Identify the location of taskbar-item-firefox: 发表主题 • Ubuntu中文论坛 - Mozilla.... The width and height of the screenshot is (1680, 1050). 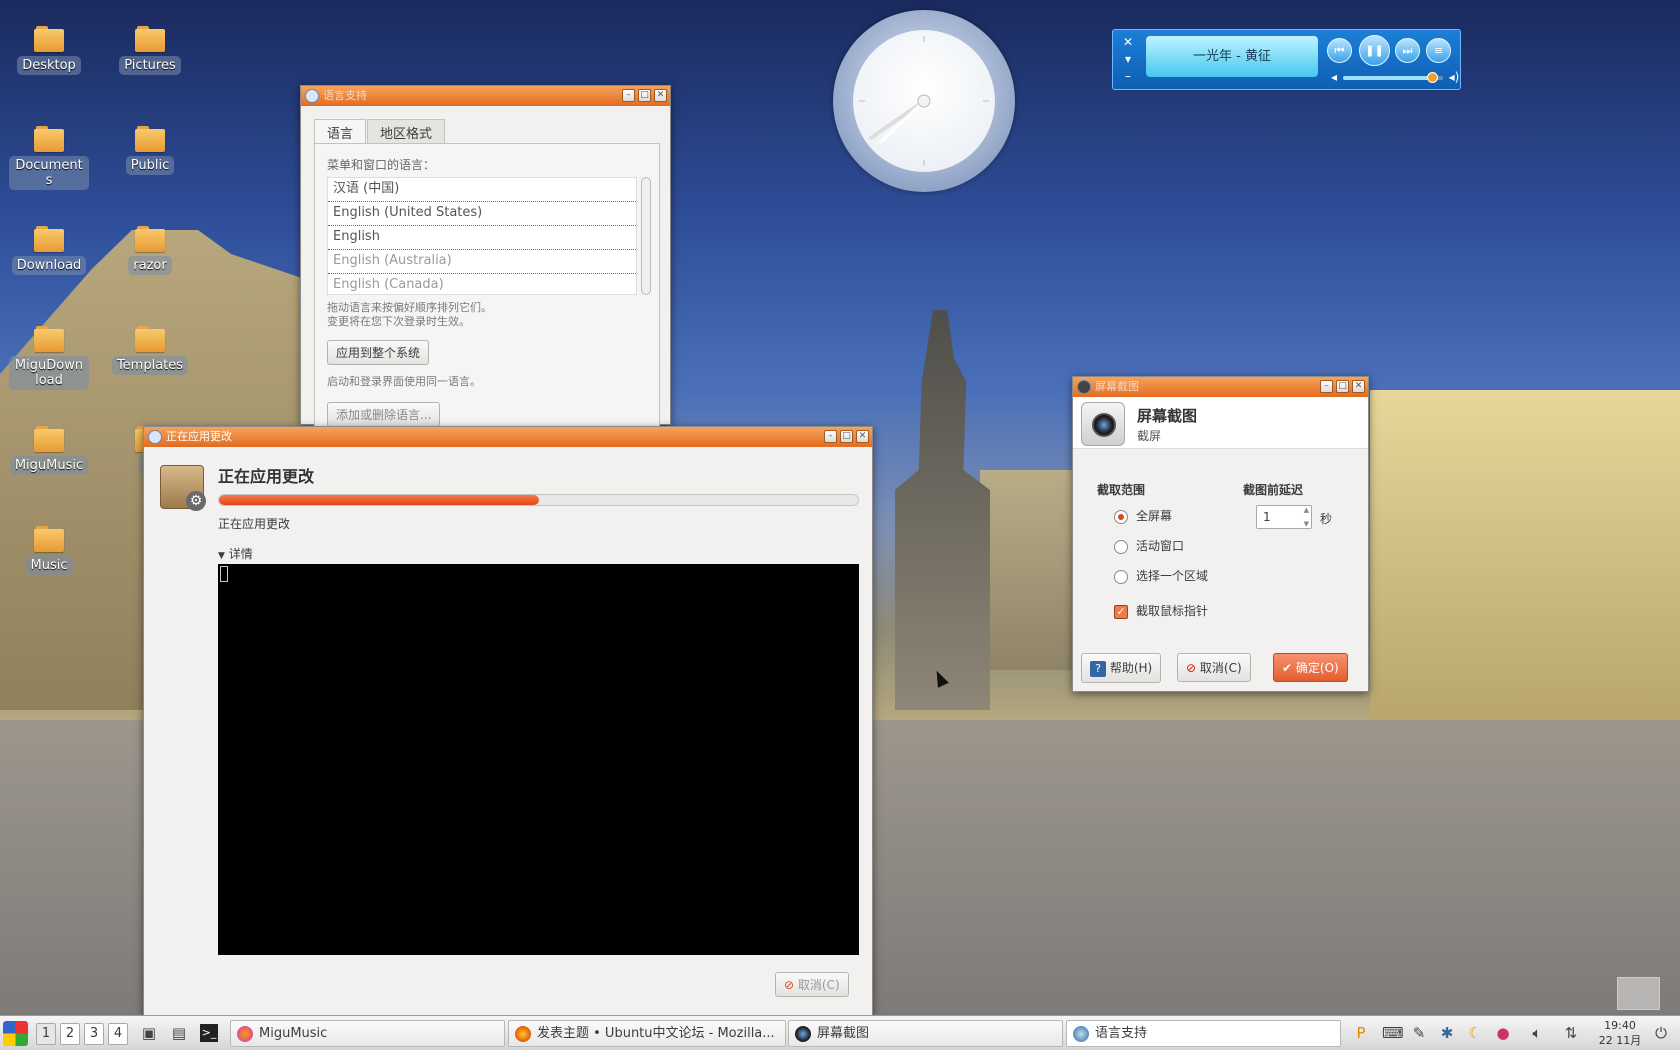
(647, 1033).